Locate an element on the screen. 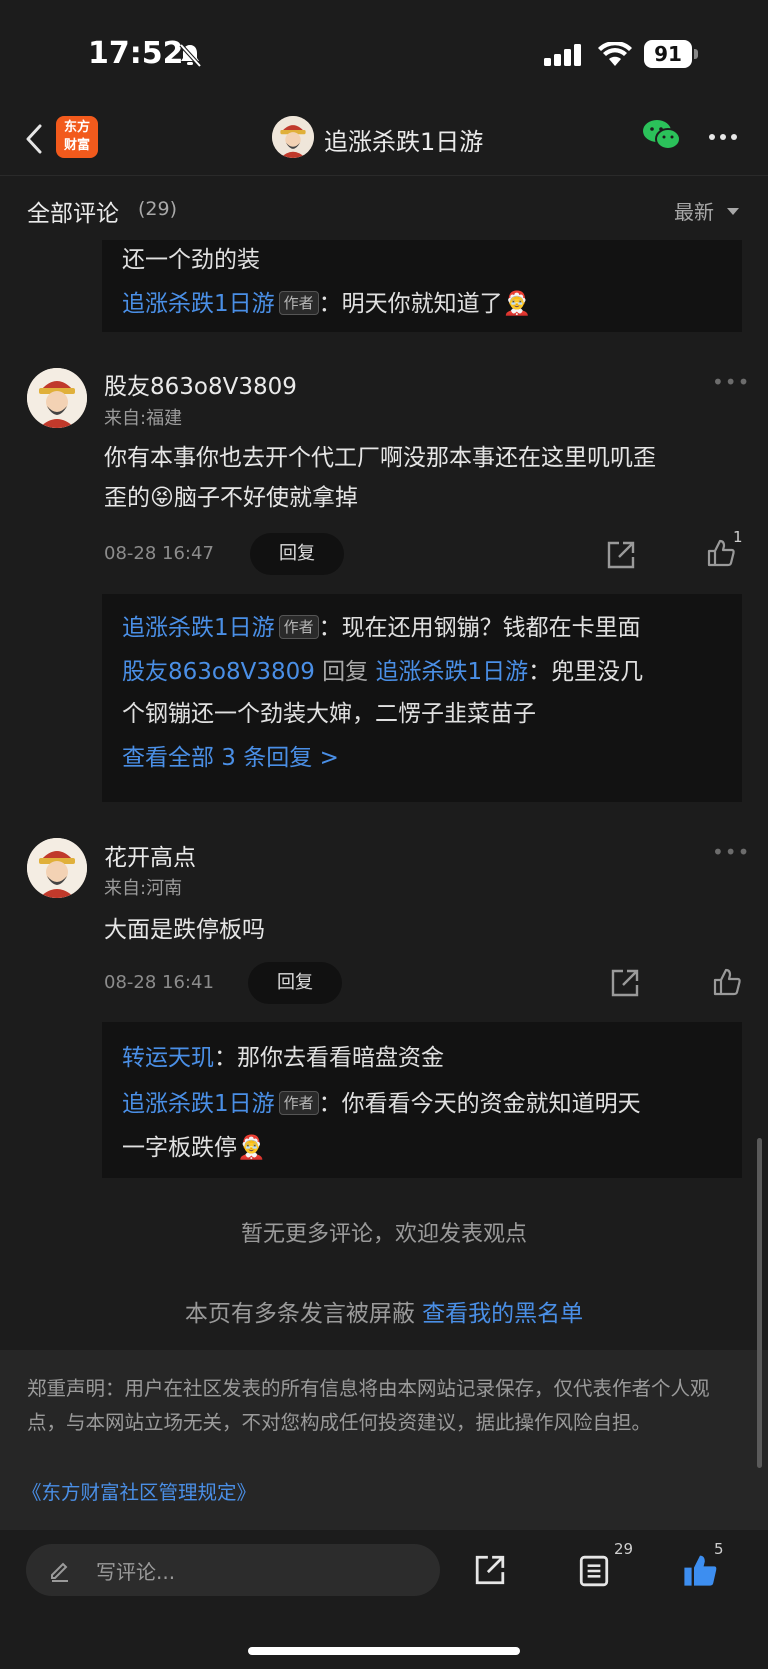 The height and width of the screenshot is (1669, 768). more-options-icon is located at coordinates (723, 137).